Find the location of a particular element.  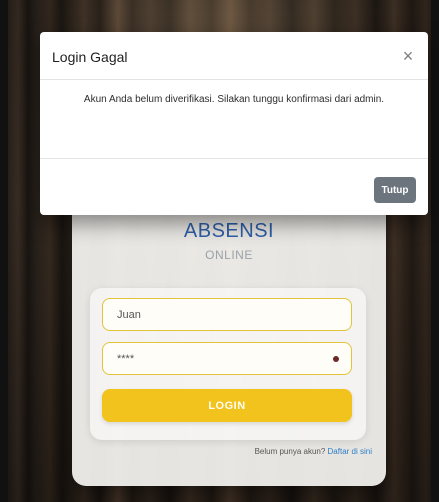

left-frame-edge is located at coordinates (4, 251).